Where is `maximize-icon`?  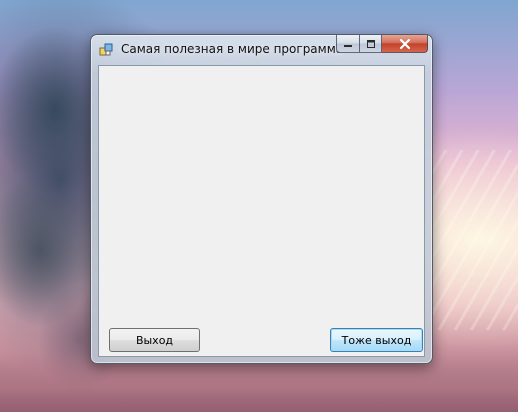 maximize-icon is located at coordinates (370, 43).